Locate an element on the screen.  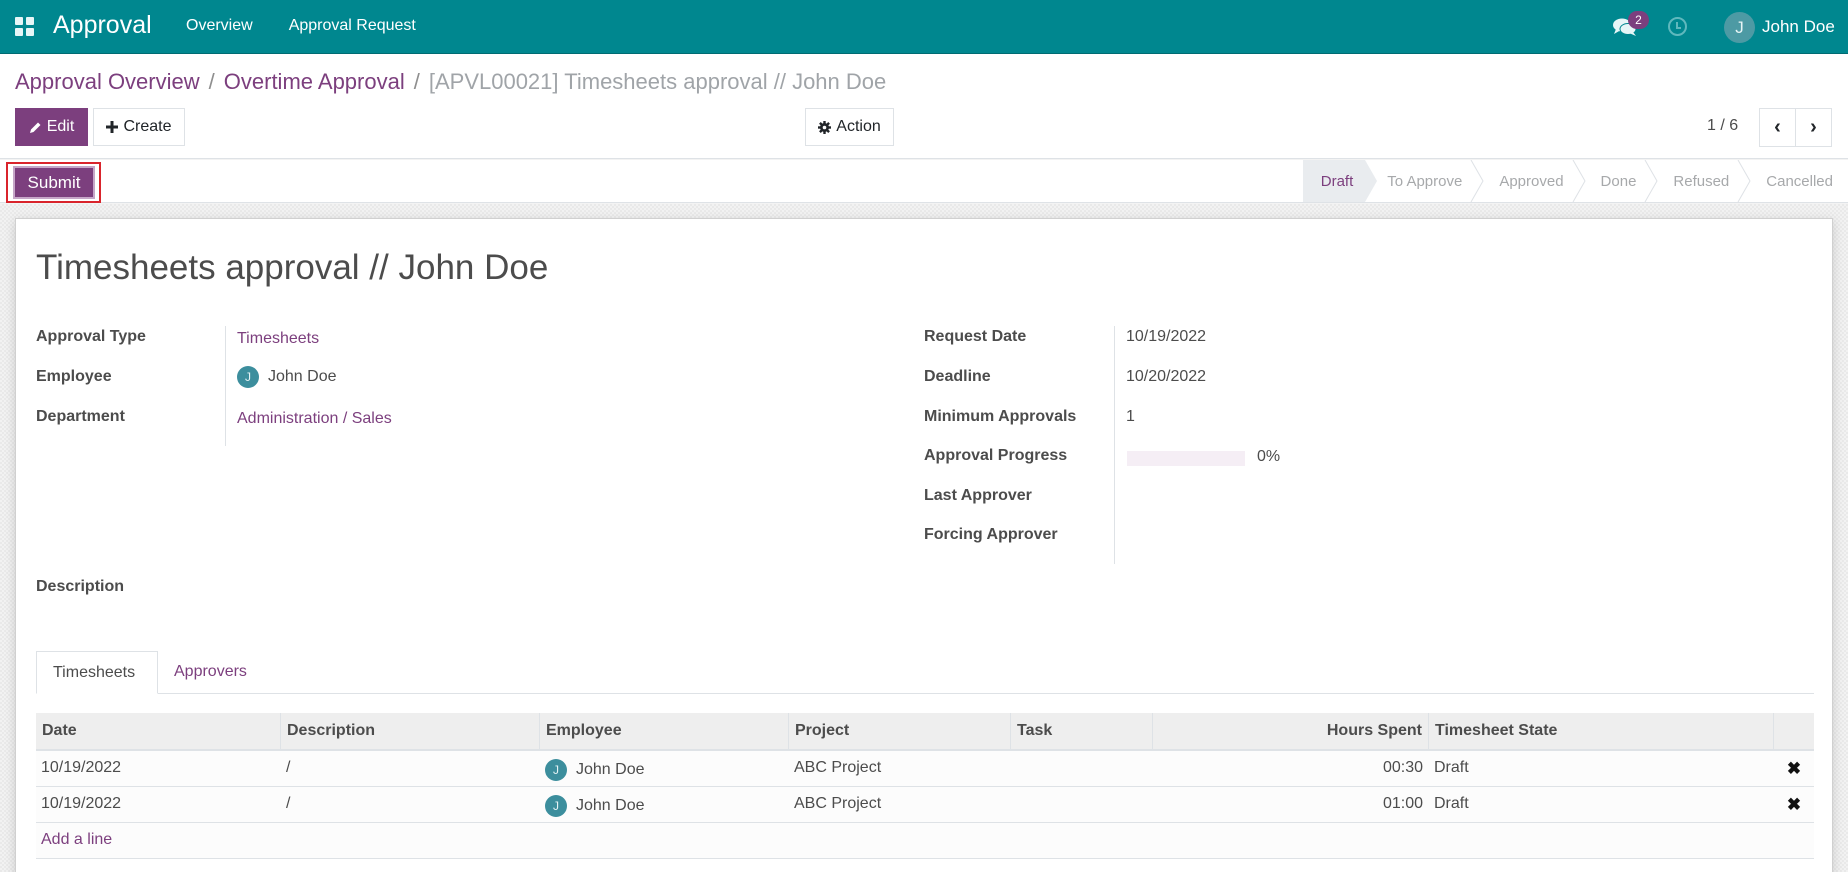
stage-label: Approved is located at coordinates (1531, 181).